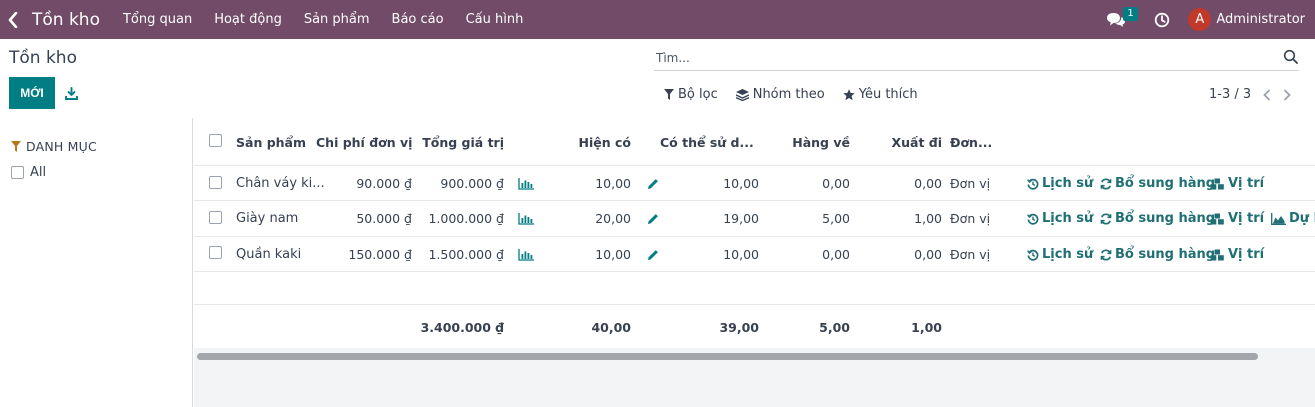 The image size is (1315, 407). I want to click on col-unit-cost: Chi phí đơn vị, so click(364, 142).